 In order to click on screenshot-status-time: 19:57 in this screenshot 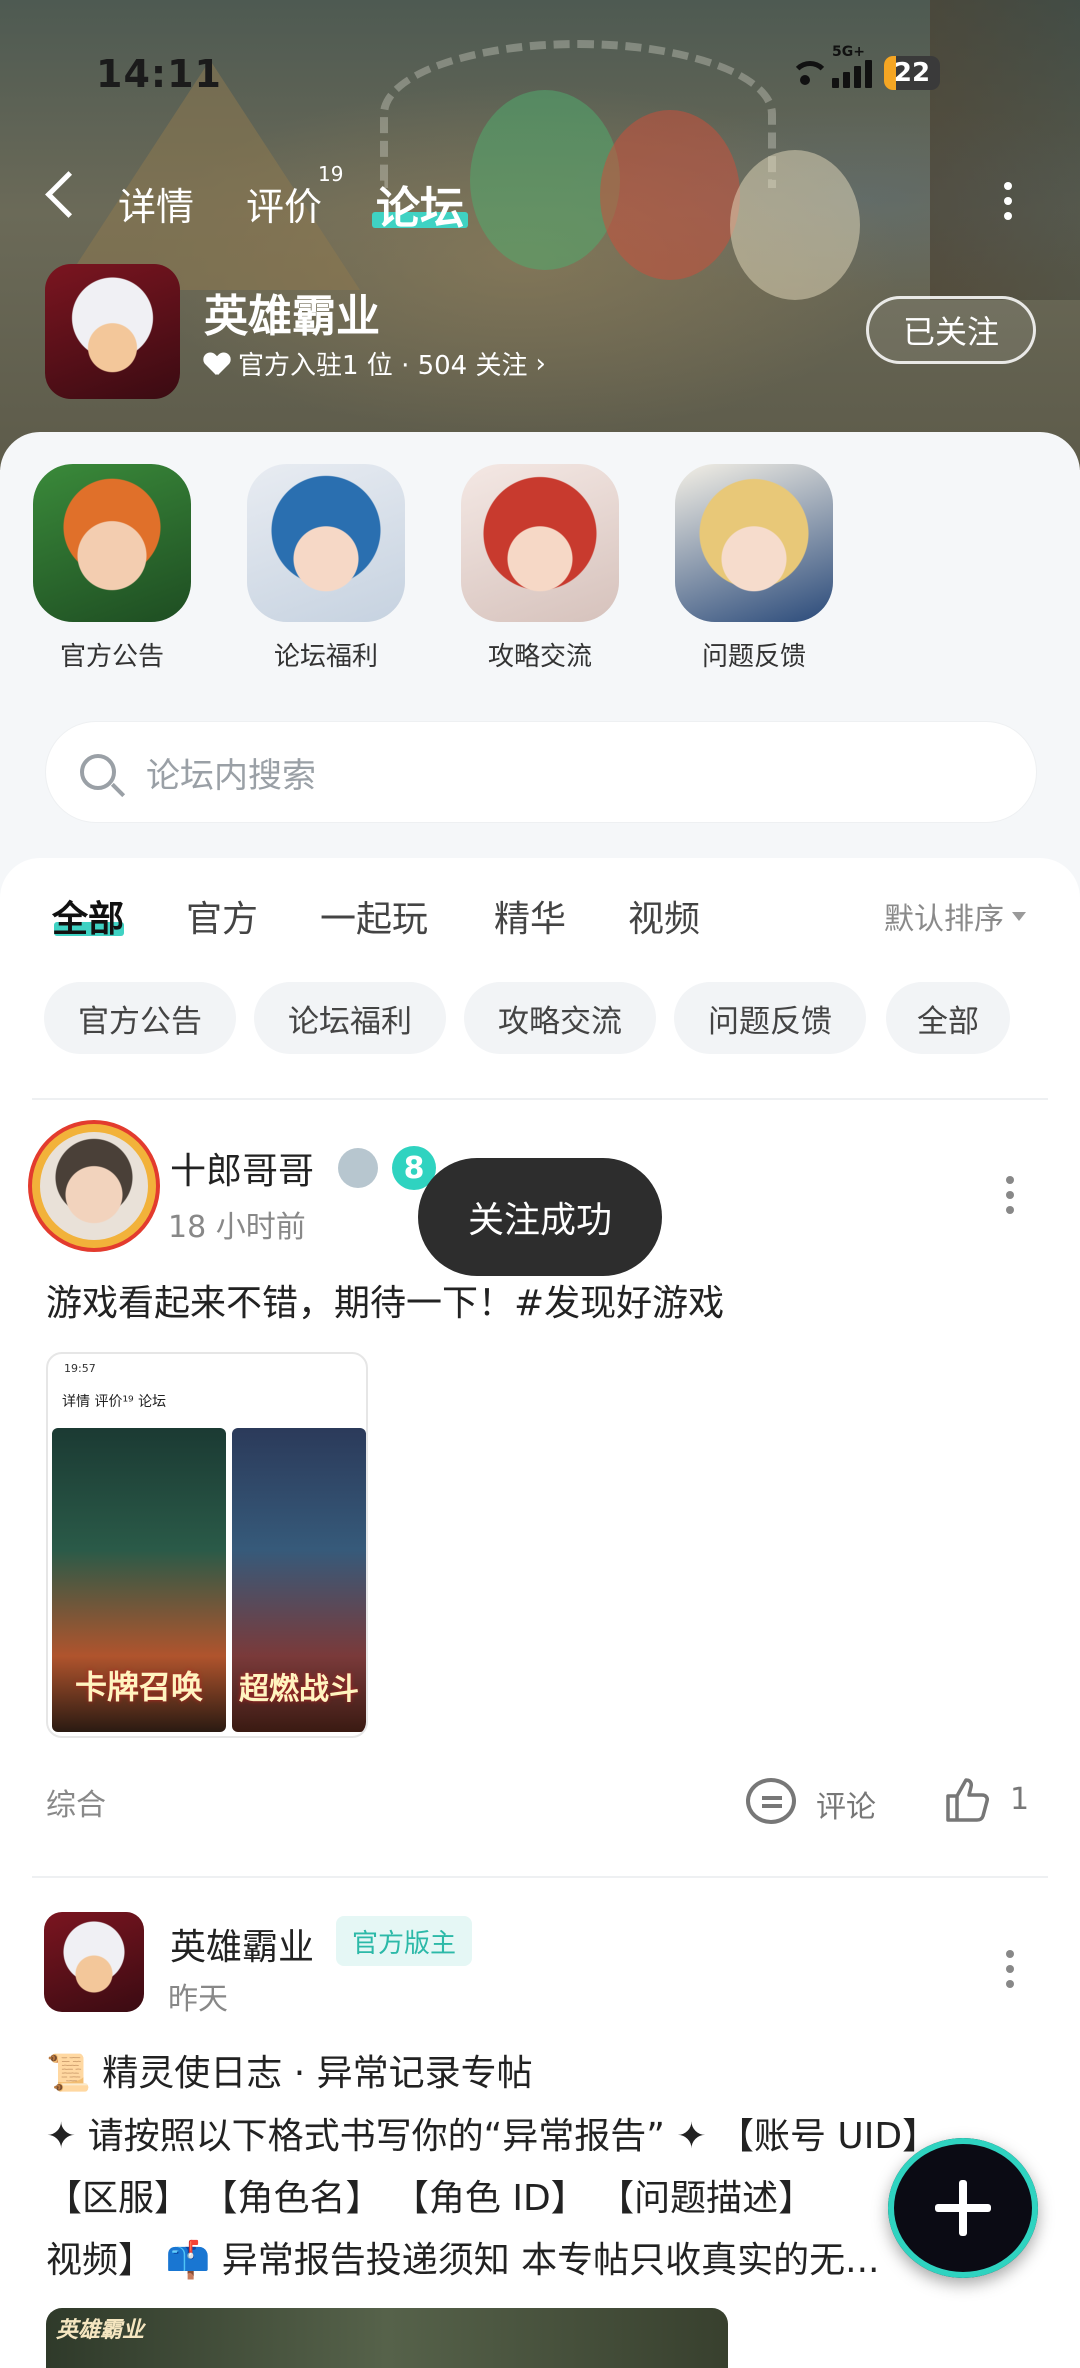, I will do `click(80, 1368)`.